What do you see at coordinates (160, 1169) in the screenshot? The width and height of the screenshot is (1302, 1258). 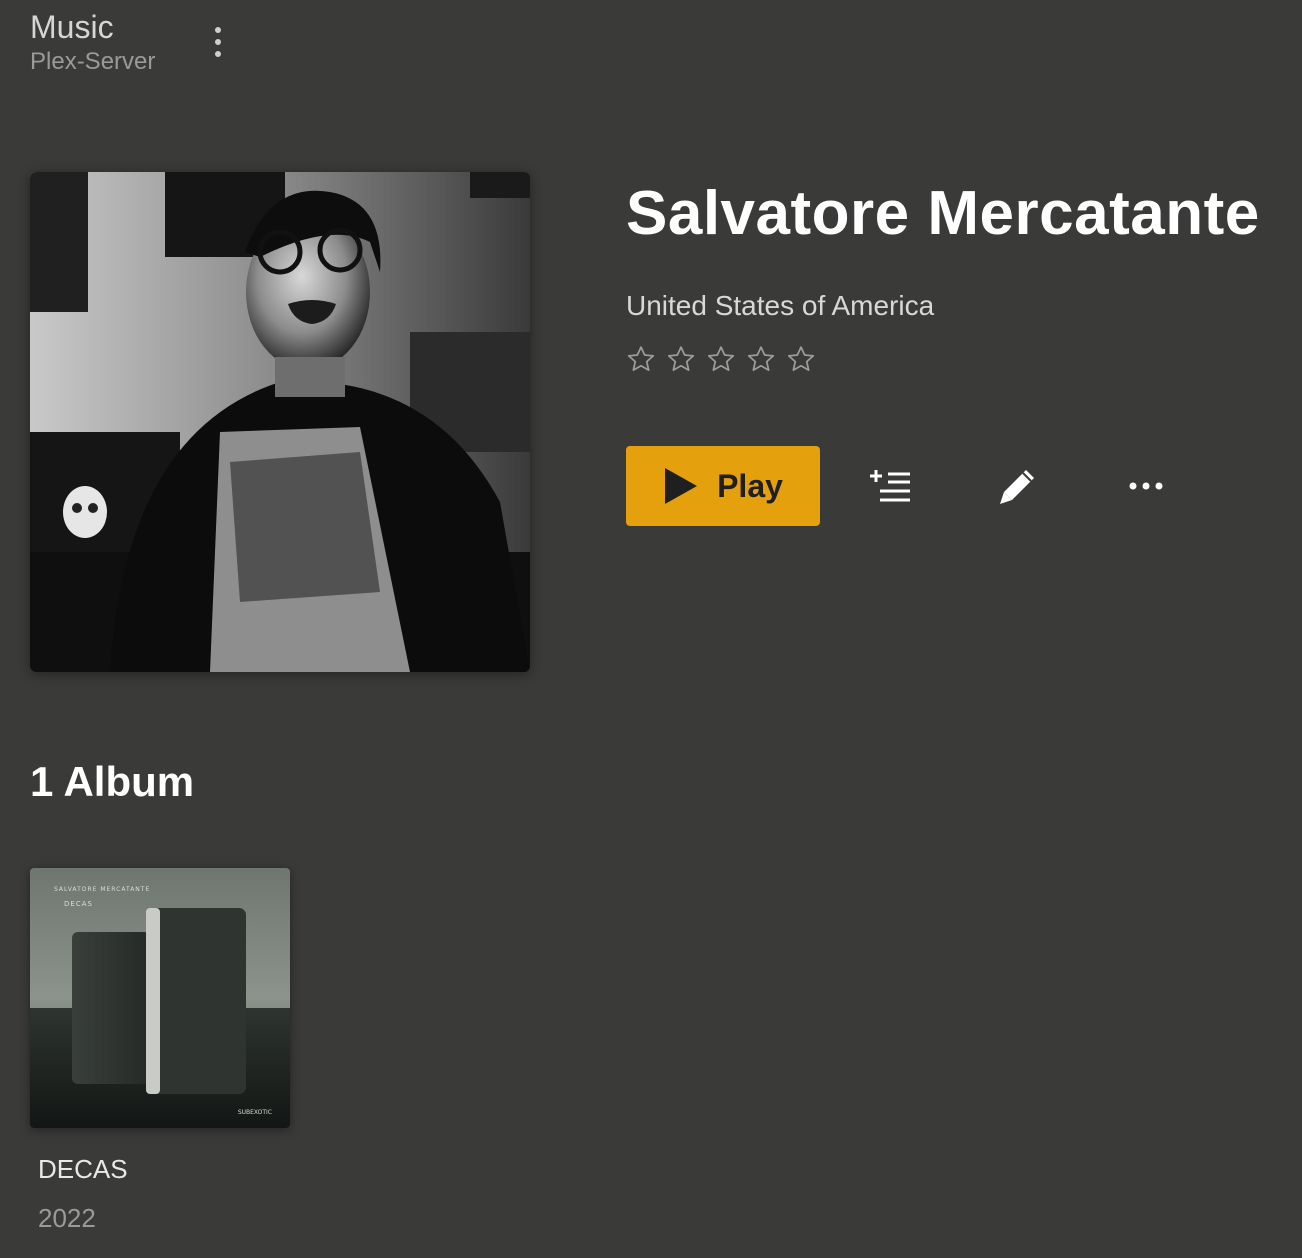 I see `album-title: DECAS` at bounding box center [160, 1169].